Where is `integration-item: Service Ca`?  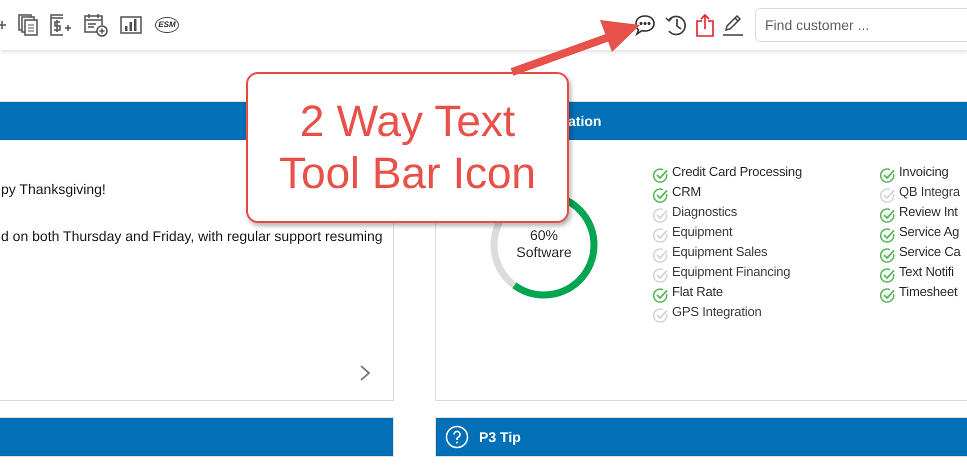
integration-item: Service Ca is located at coordinates (930, 252).